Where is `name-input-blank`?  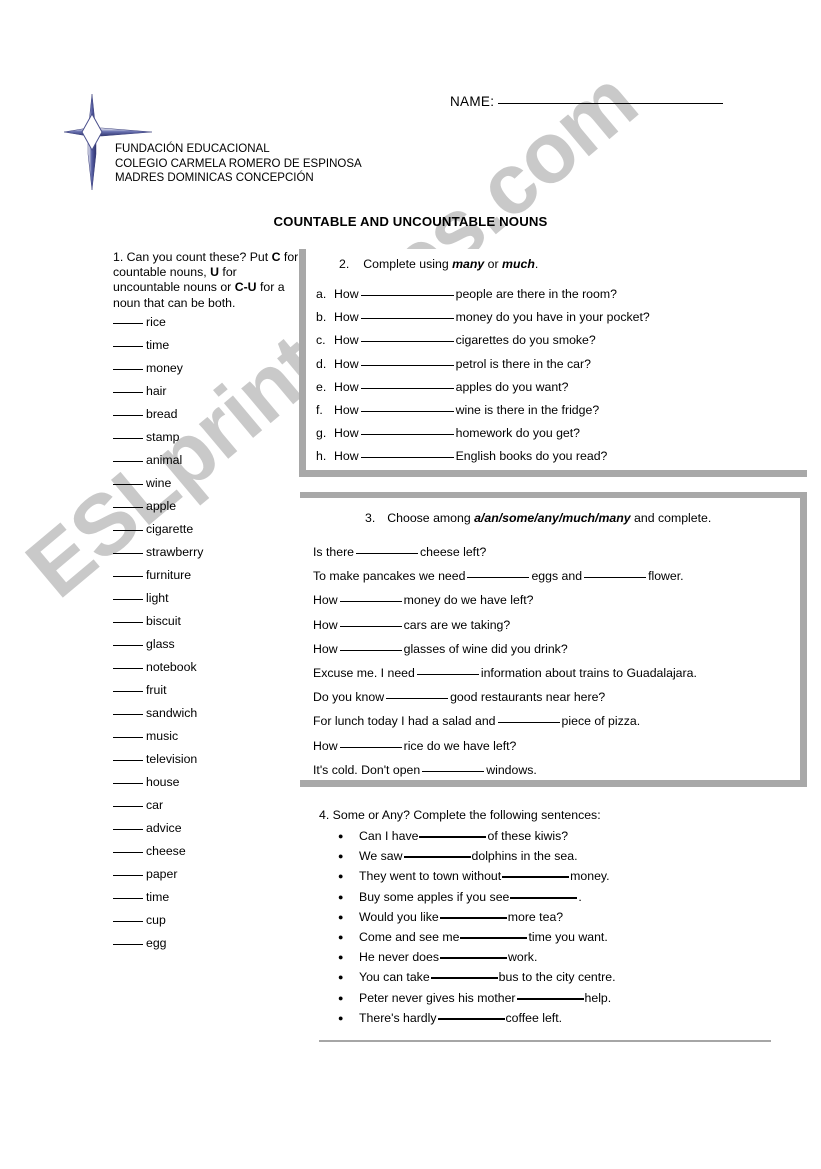 name-input-blank is located at coordinates (611, 103).